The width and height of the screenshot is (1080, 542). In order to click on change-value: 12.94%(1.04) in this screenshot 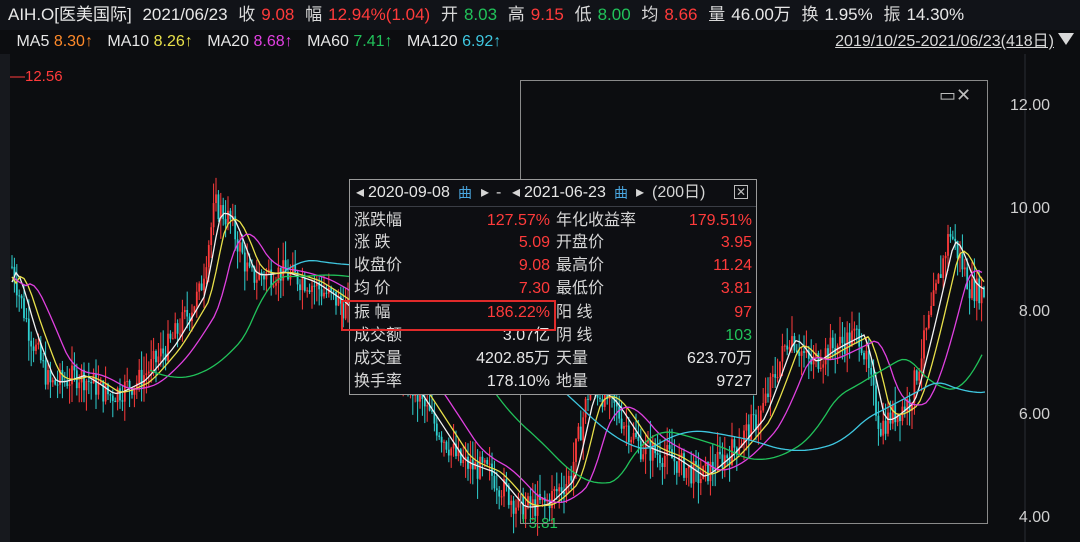, I will do `click(379, 14)`.